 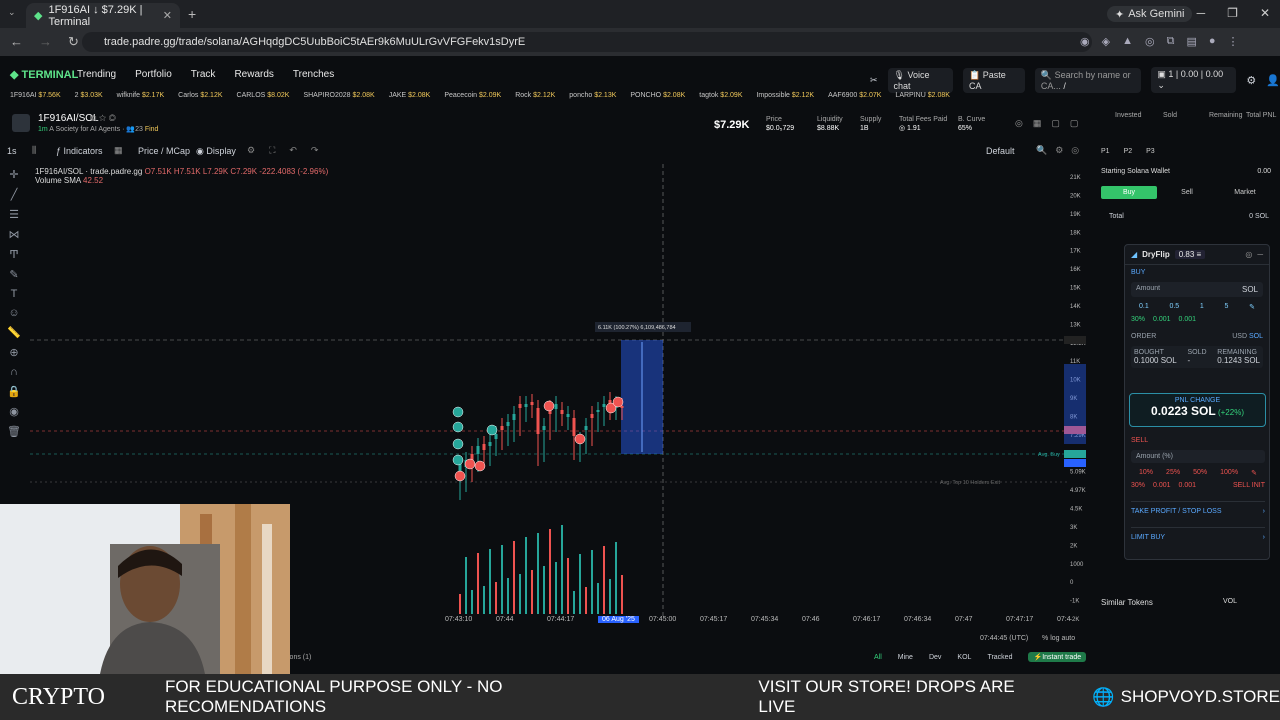 What do you see at coordinates (1198, 508) in the screenshot?
I see `tpsl-row: TAKE PROFIT / STOP LOSS ›` at bounding box center [1198, 508].